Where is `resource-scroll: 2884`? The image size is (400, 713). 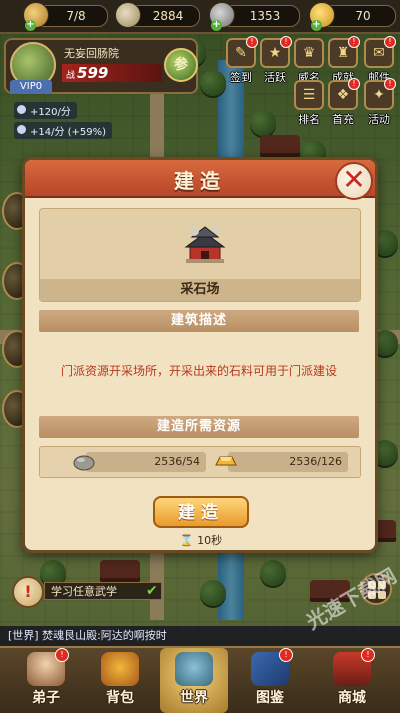 resource-scroll: 2884 is located at coordinates (157, 15).